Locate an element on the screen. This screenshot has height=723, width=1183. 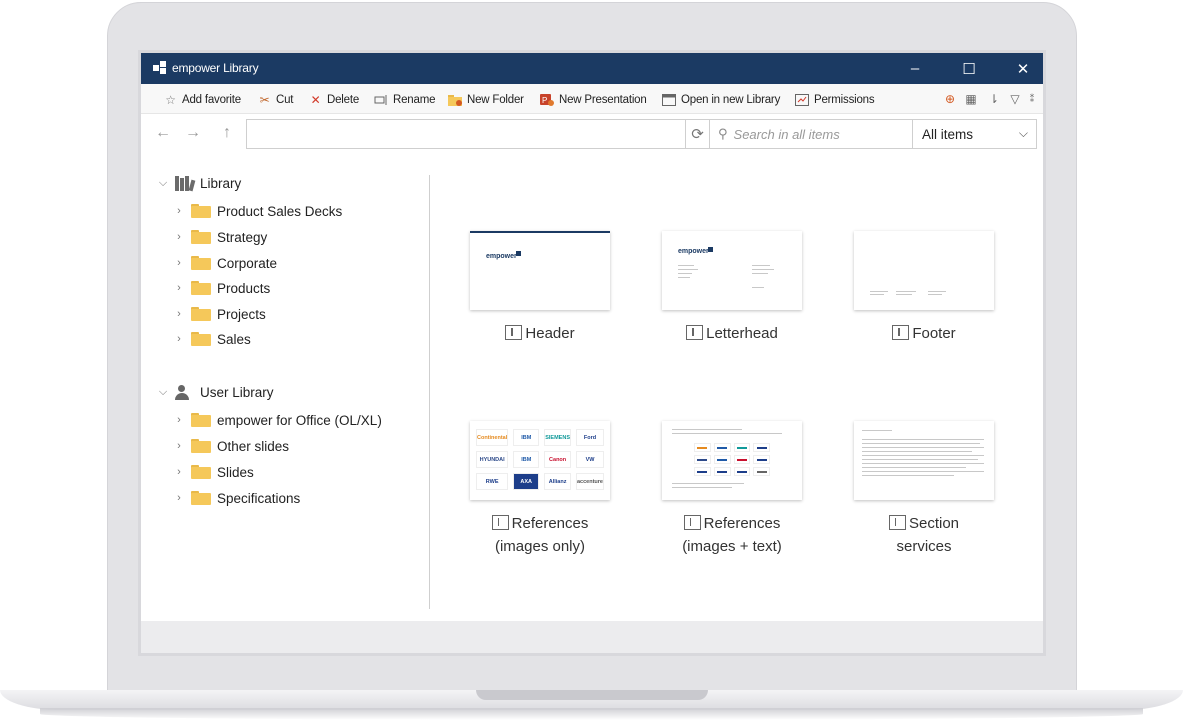
tree-node-label: Slides is located at coordinates (235, 472).